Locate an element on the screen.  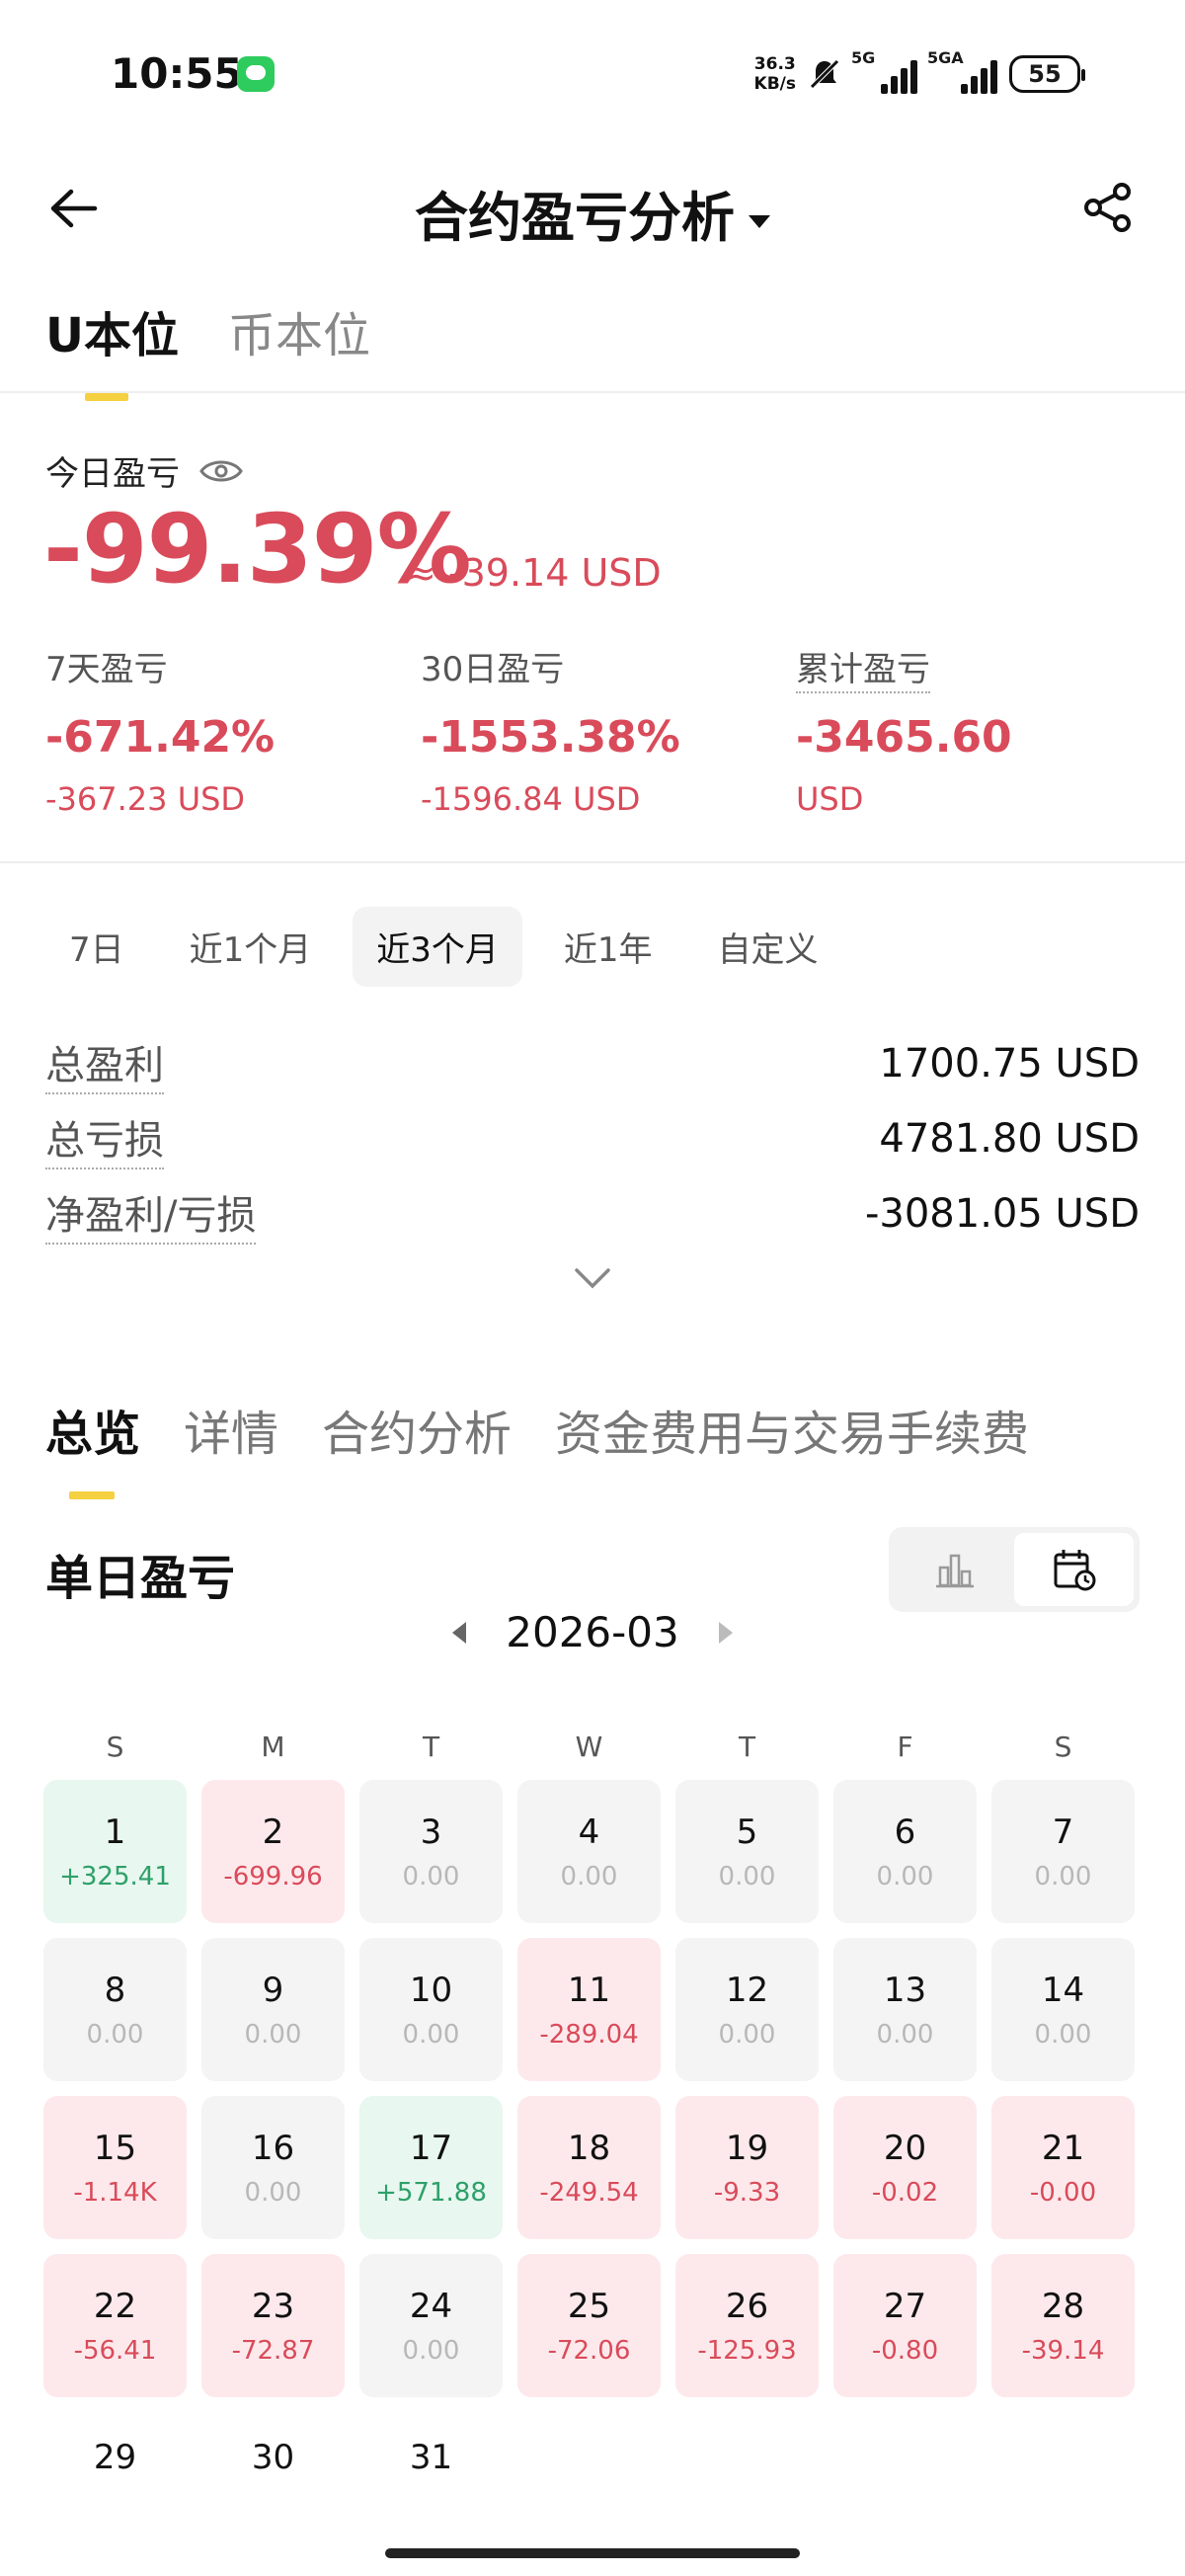
calendar-day: 15 -1.14K is located at coordinates (115, 2167).